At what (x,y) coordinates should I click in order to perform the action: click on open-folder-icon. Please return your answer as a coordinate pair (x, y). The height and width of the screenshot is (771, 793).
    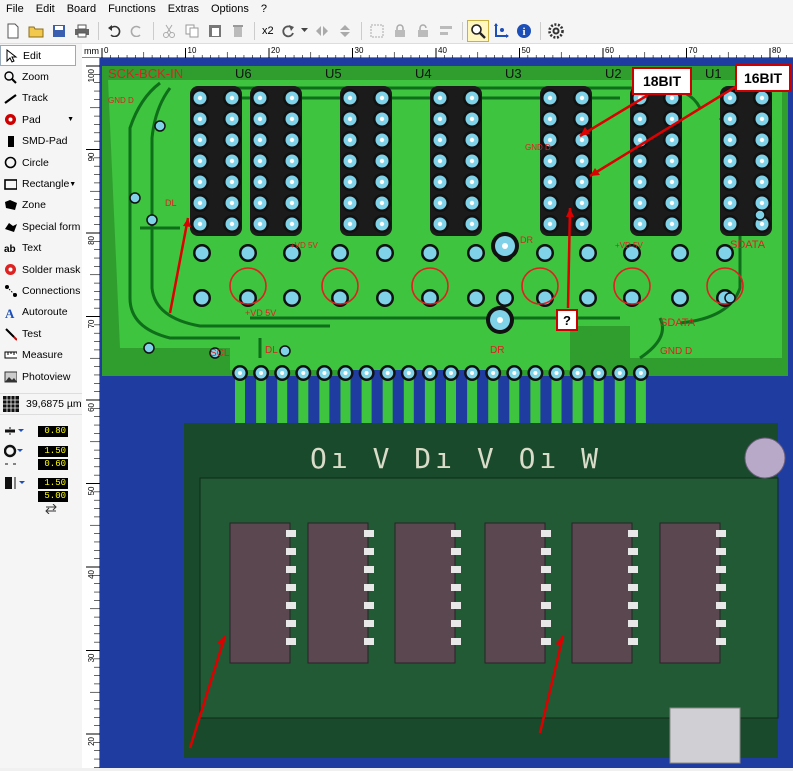
    Looking at the image, I should click on (36, 31).